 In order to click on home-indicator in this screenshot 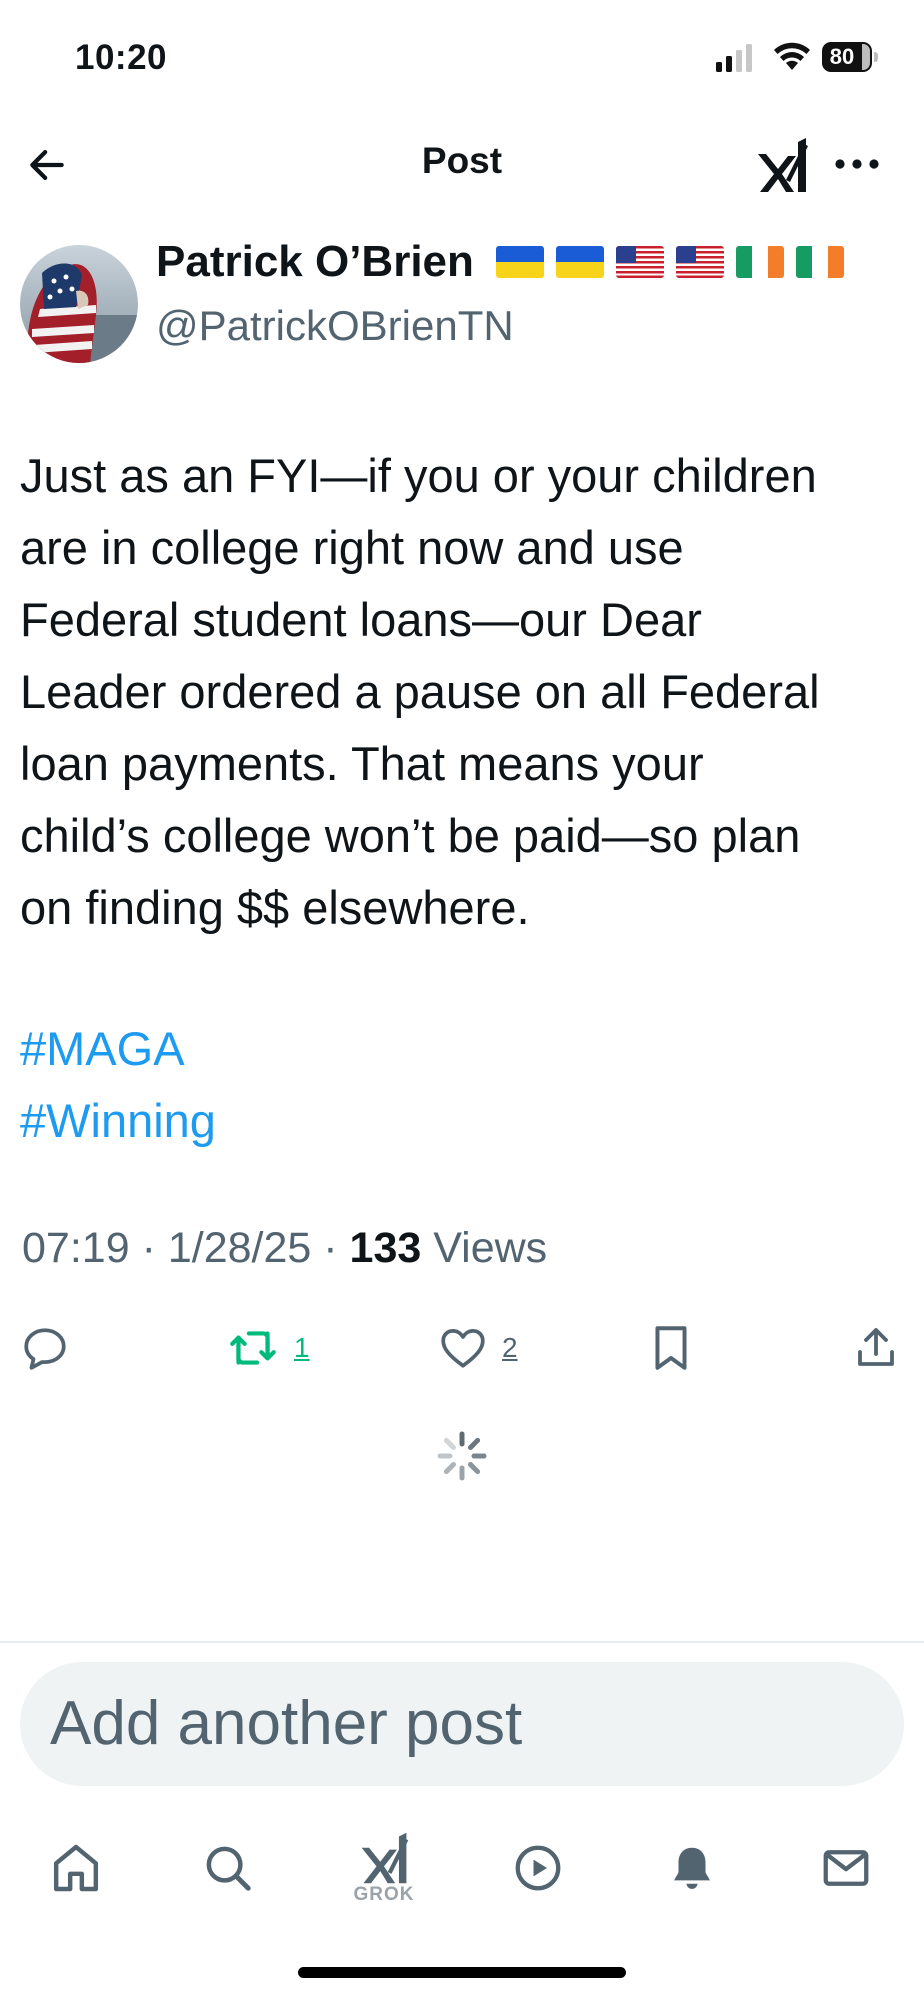, I will do `click(462, 1972)`.